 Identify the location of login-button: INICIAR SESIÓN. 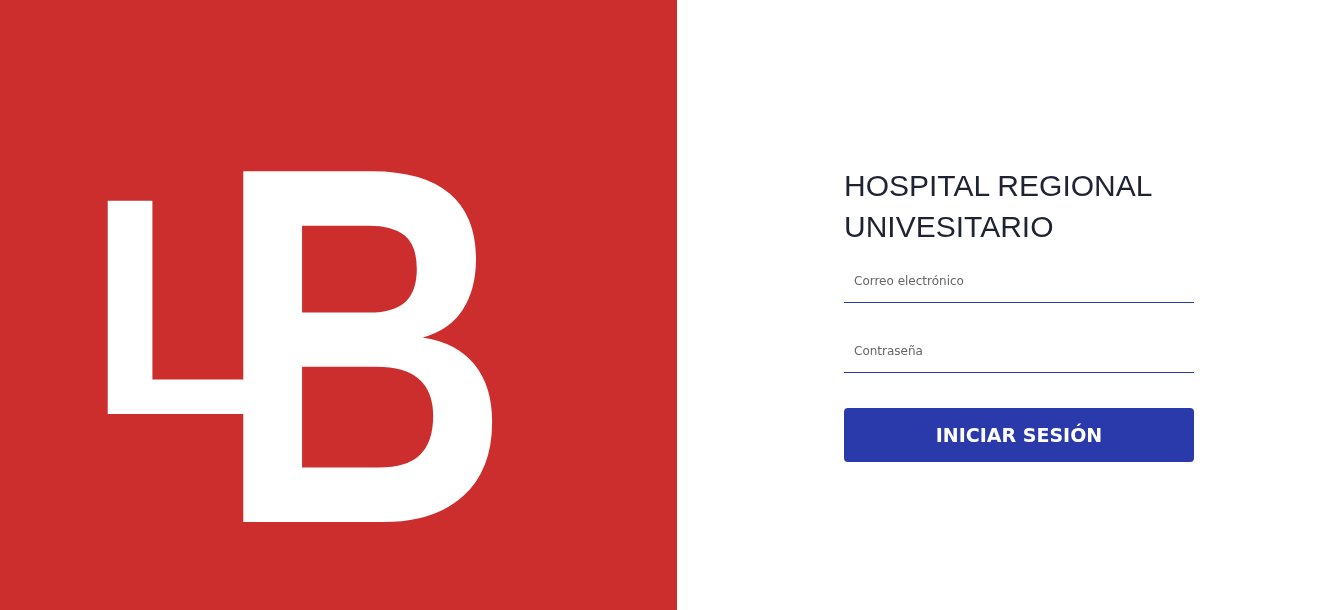
(1019, 435).